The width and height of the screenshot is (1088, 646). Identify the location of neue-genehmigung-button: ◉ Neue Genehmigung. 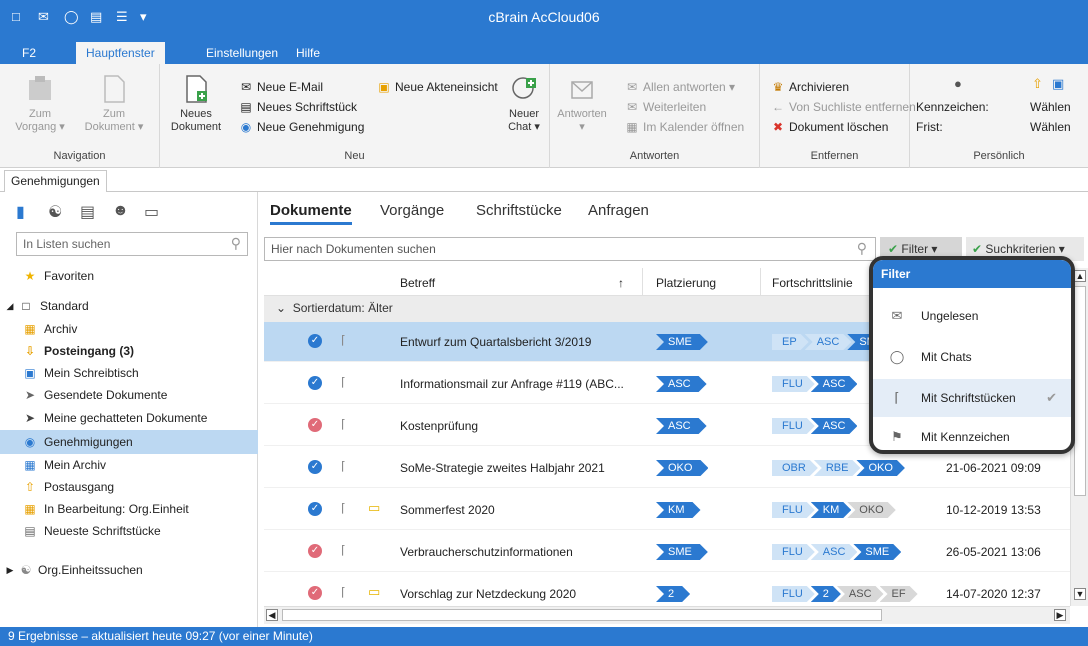
(301, 127).